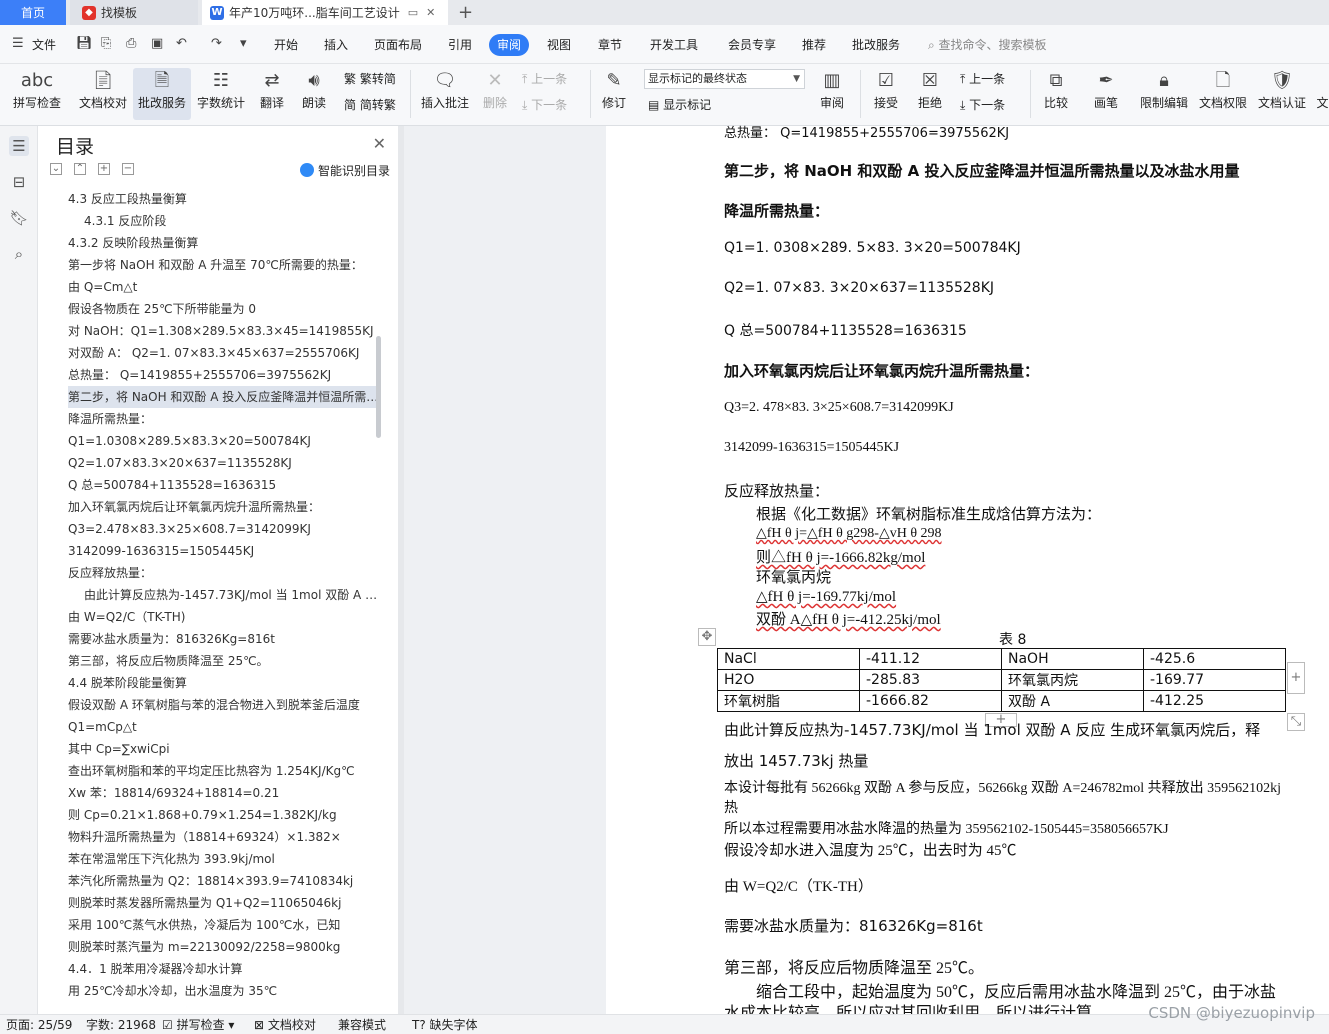 The height and width of the screenshot is (1034, 1329). Describe the element at coordinates (1296, 678) in the screenshot. I see `add-column-button: +` at that location.